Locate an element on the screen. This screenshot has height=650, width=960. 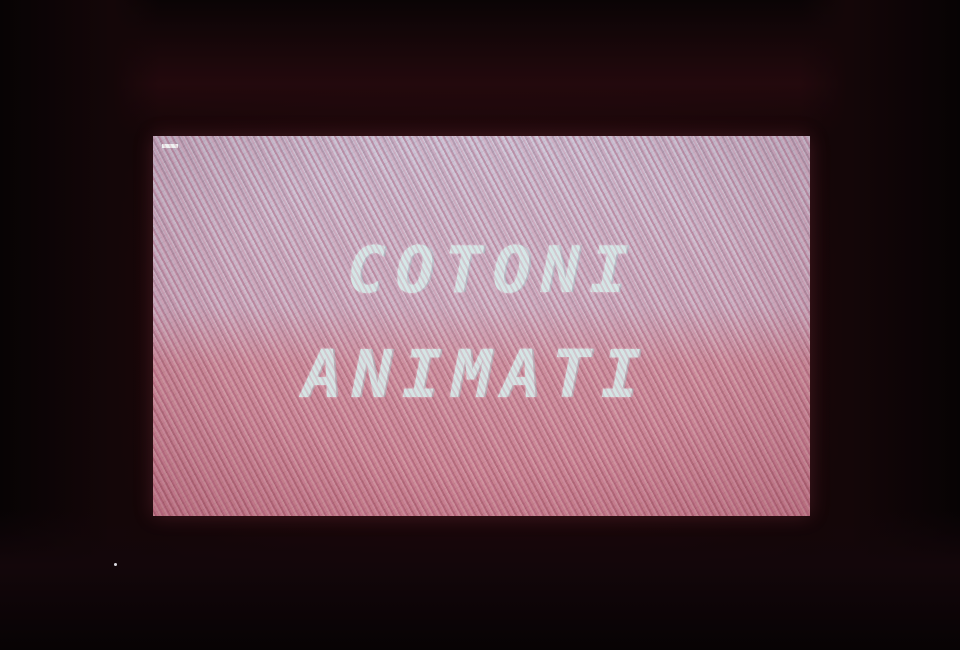
stray-light-dot is located at coordinates (115, 564).